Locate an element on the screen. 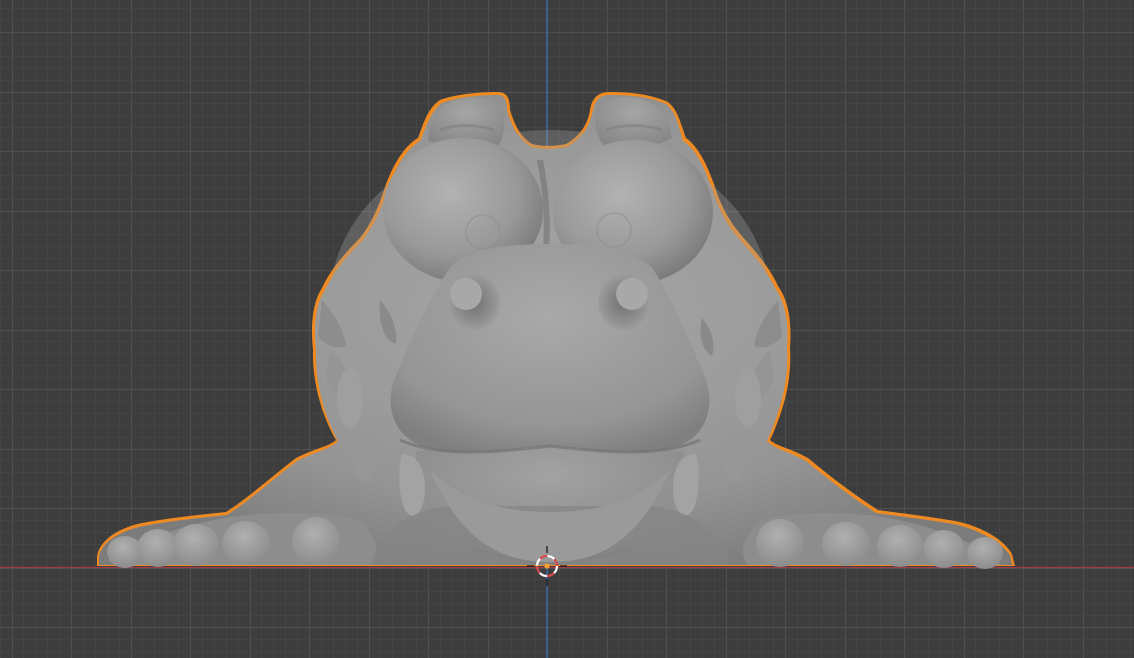  object-origin-dot is located at coordinates (547, 566).